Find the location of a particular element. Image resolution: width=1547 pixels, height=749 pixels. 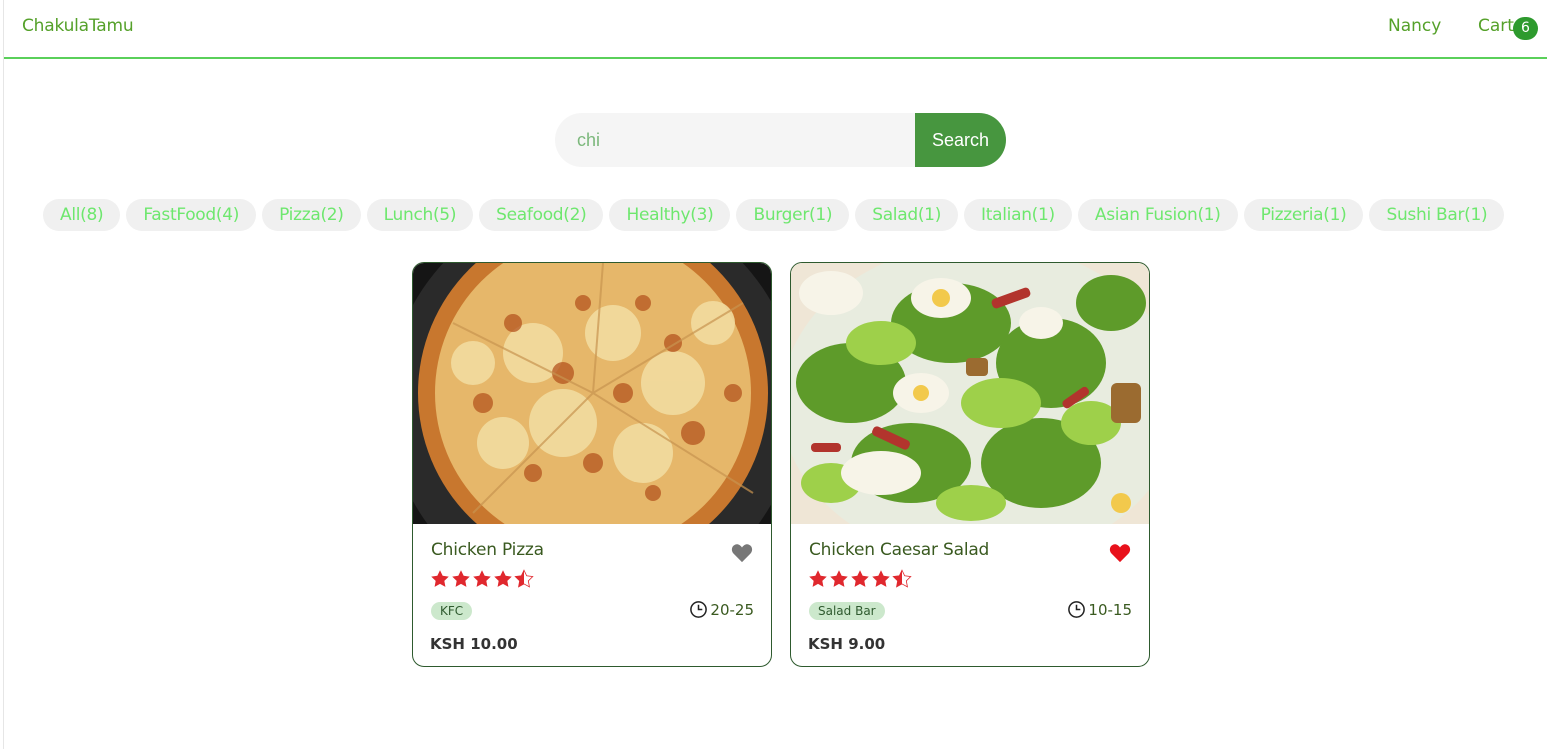

cart-link: Cart is located at coordinates (1496, 26).